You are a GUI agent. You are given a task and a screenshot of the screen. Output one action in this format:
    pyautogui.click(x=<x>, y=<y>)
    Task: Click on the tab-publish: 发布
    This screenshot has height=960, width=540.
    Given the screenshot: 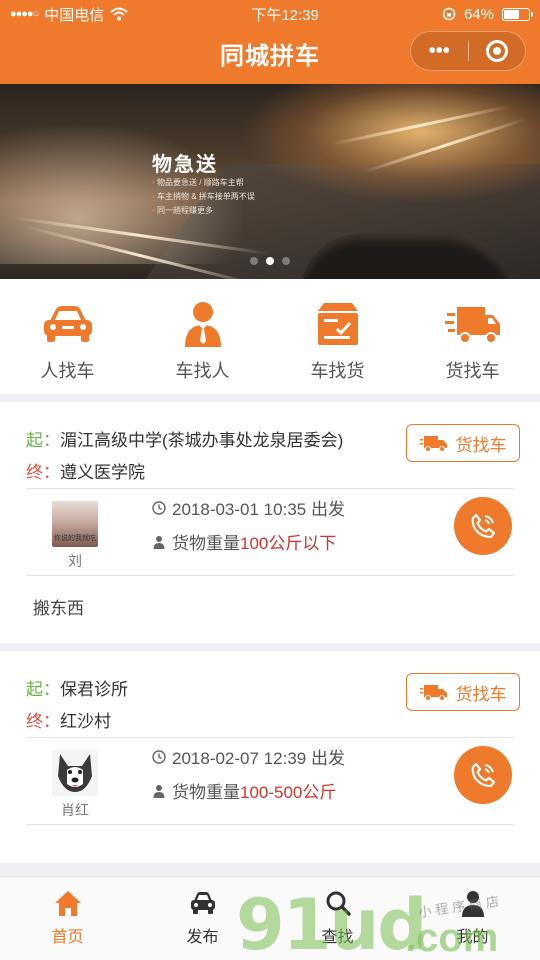 What is the action you would take?
    pyautogui.click(x=202, y=918)
    